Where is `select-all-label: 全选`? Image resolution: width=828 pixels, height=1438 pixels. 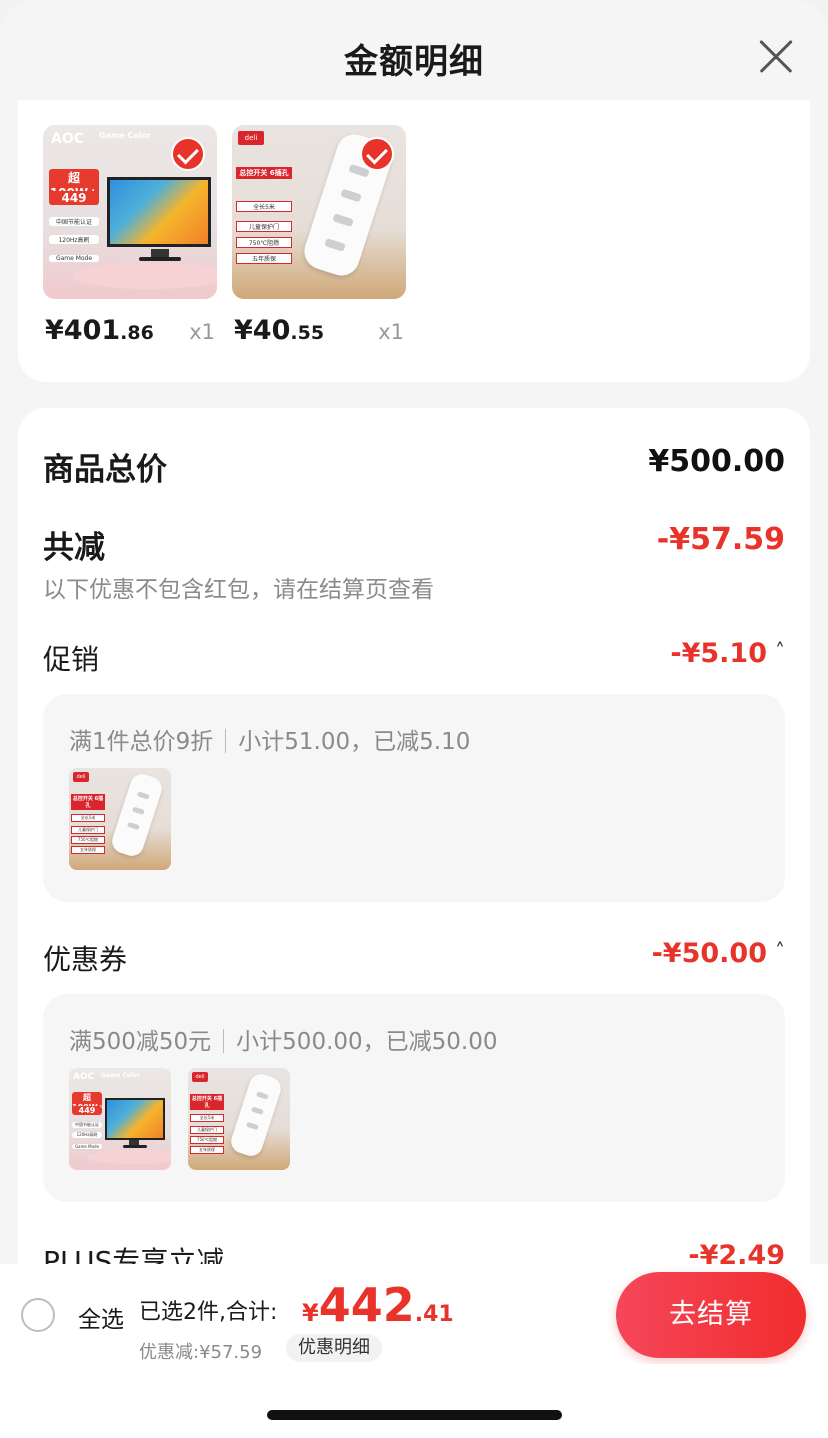 select-all-label: 全选 is located at coordinates (101, 1317).